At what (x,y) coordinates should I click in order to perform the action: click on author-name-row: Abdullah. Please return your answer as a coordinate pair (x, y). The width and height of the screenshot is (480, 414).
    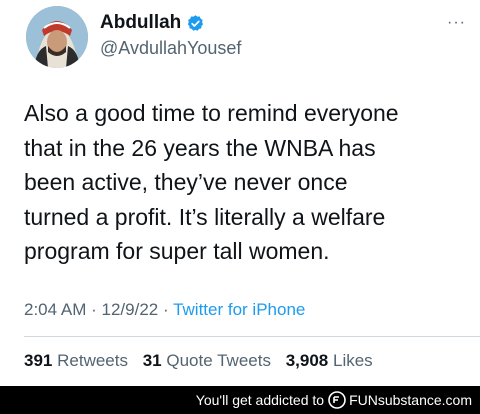
    Looking at the image, I should click on (152, 23).